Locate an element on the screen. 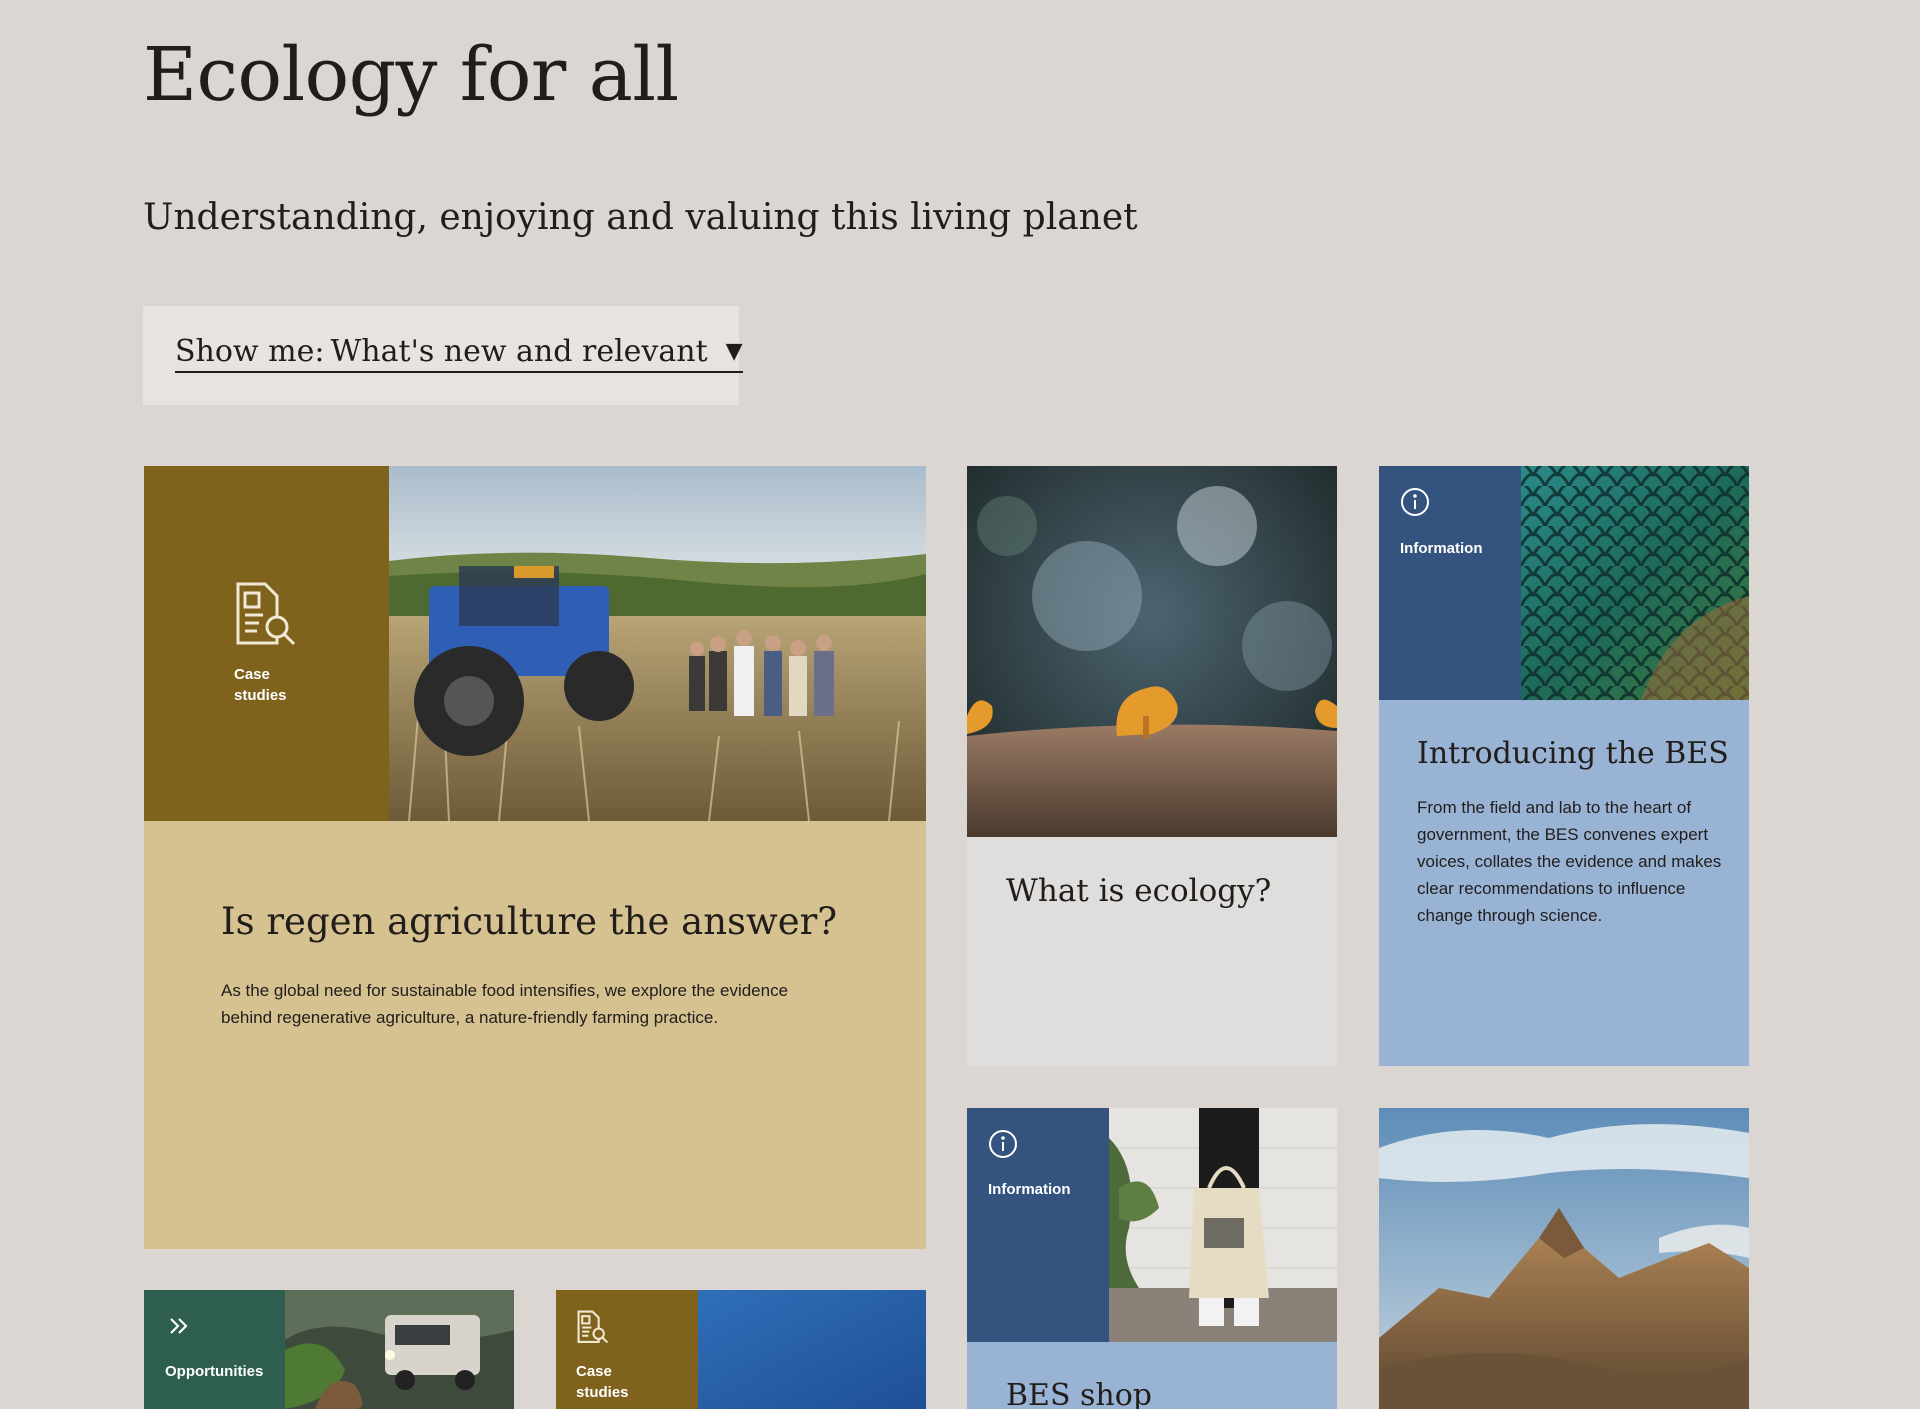 Image resolution: width=1920 pixels, height=1409 pixels. card-opportunities: Opportunities is located at coordinates (329, 1349).